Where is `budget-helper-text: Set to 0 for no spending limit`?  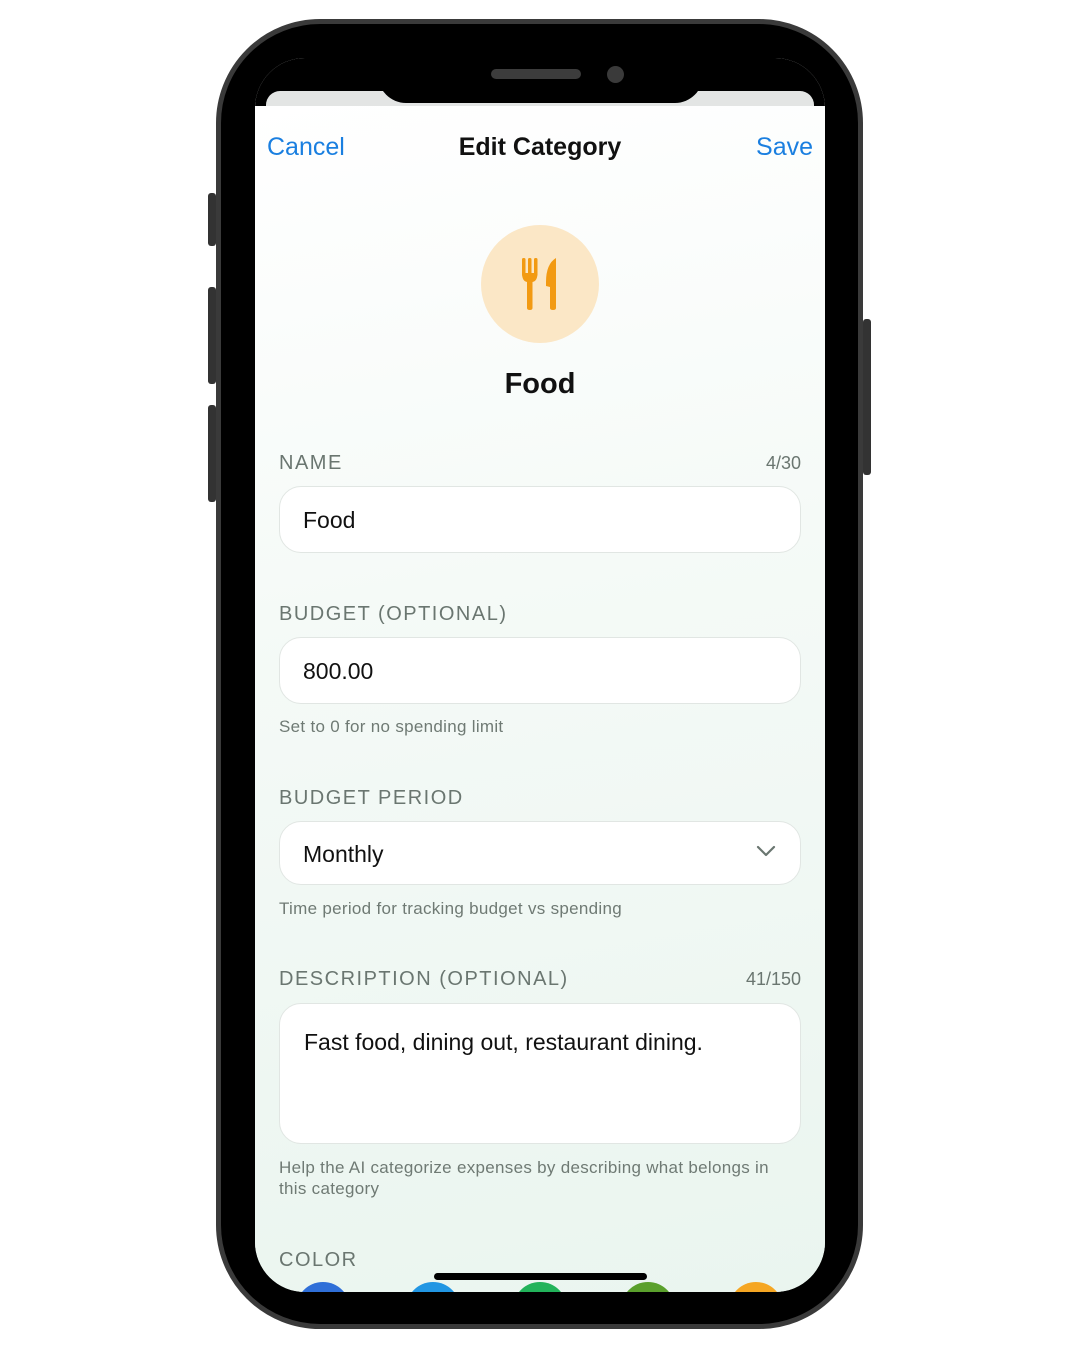 budget-helper-text: Set to 0 for no spending limit is located at coordinates (391, 726).